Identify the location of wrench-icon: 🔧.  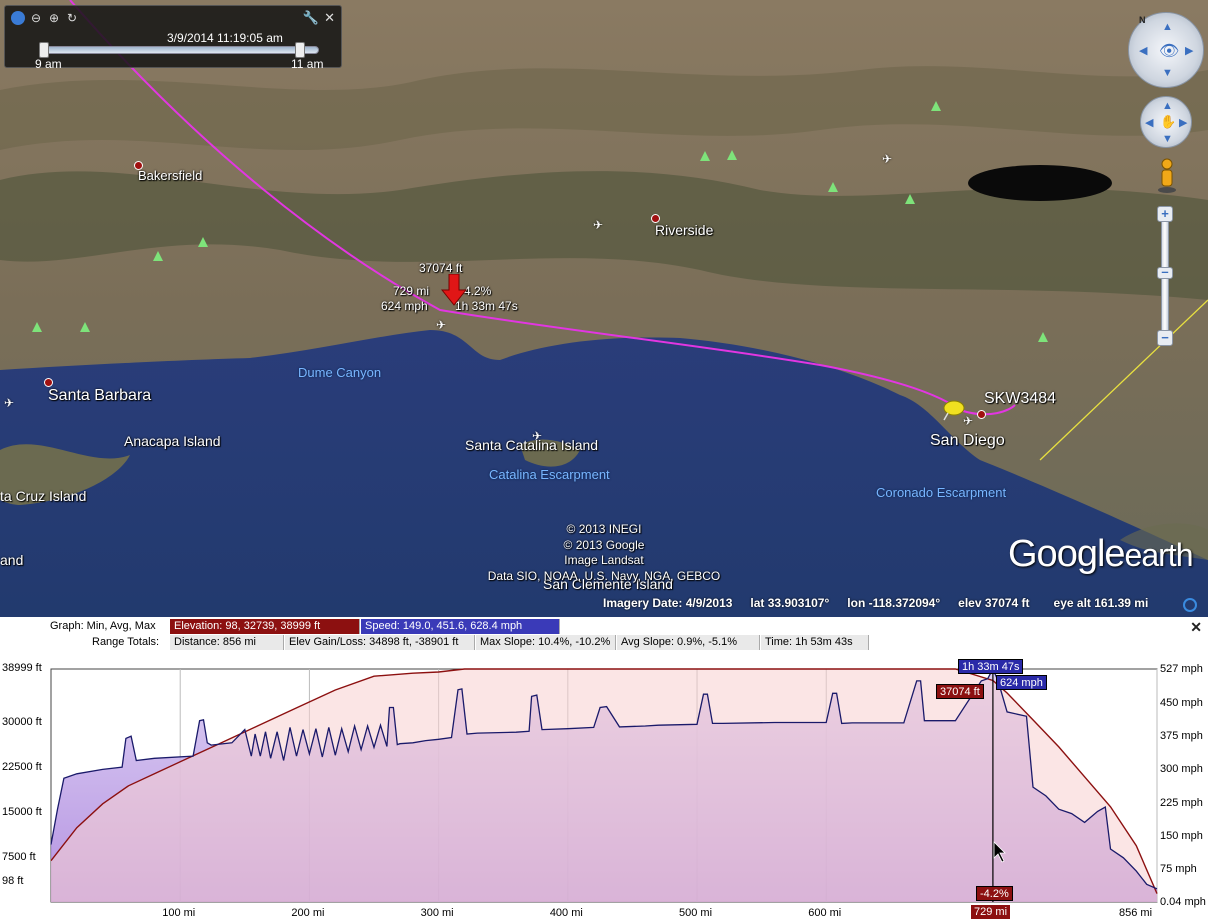
(311, 18).